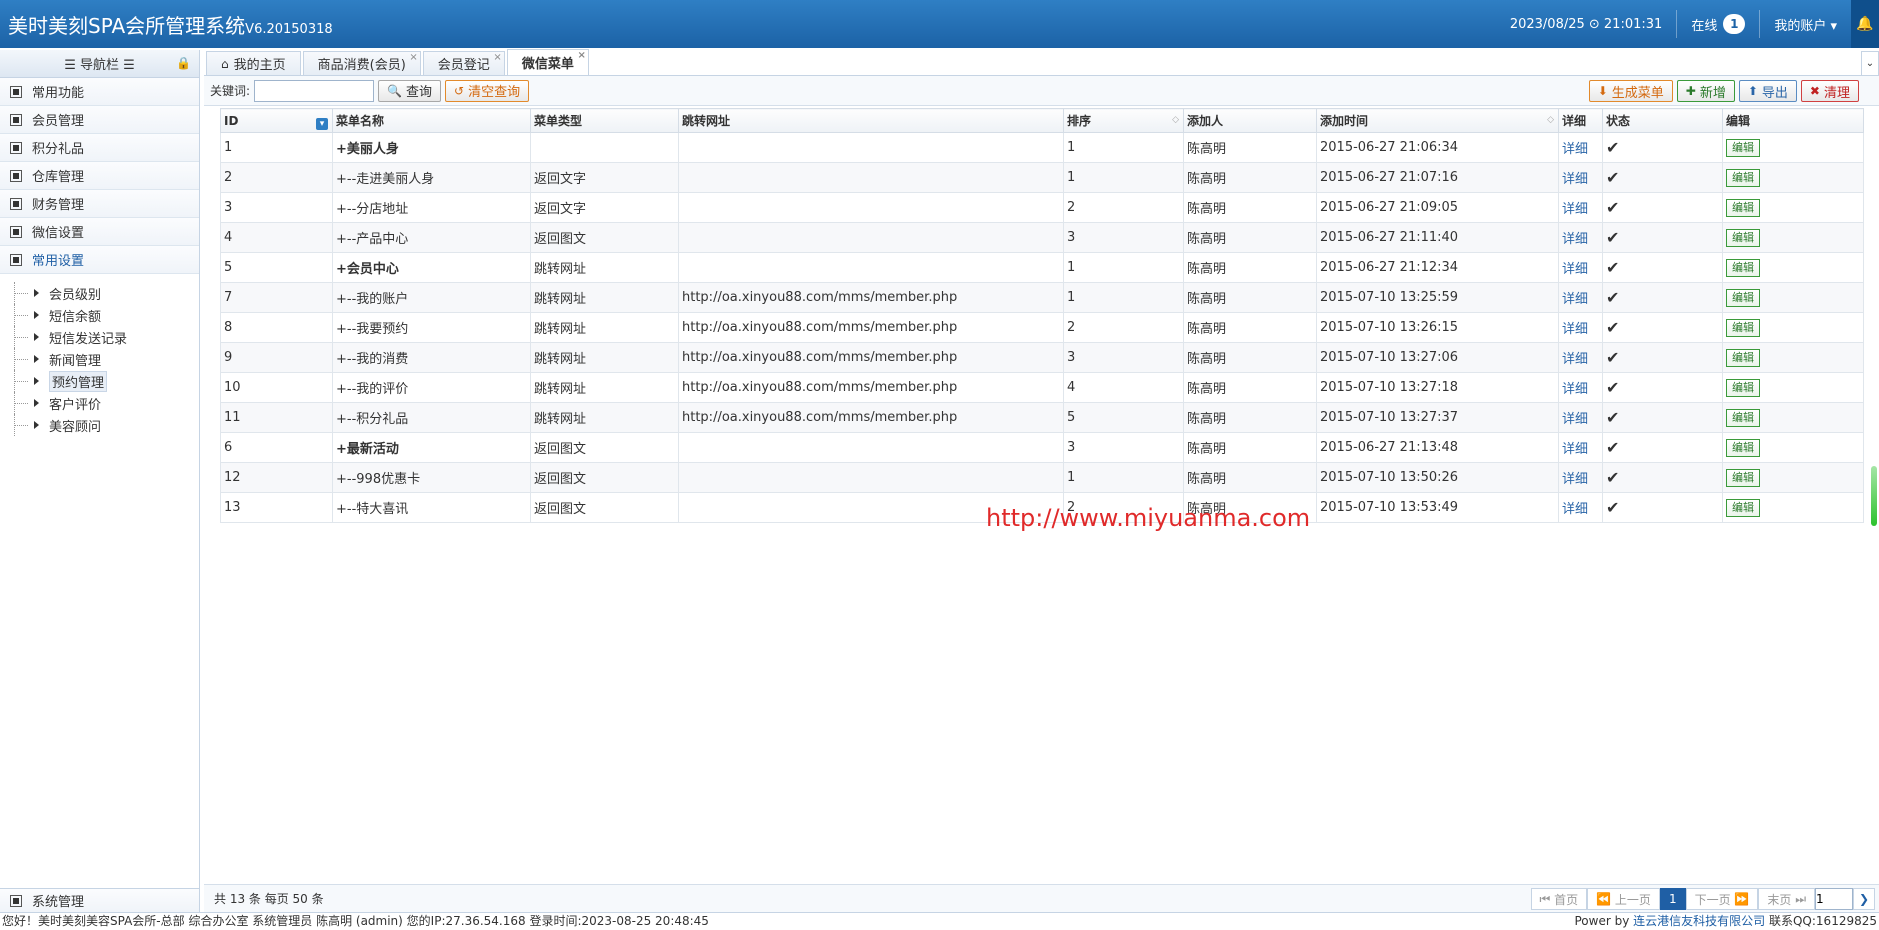 The height and width of the screenshot is (930, 1879). What do you see at coordinates (253, 63) in the screenshot?
I see `tab-home: ⌂ 我的主页` at bounding box center [253, 63].